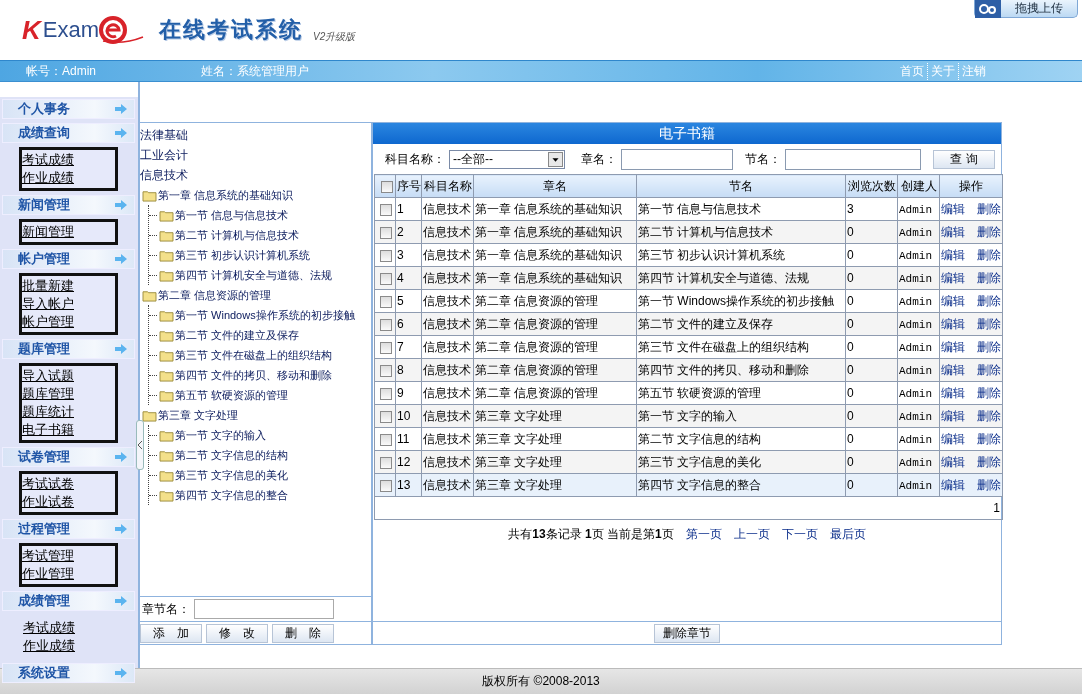  What do you see at coordinates (799, 534) in the screenshot?
I see `page-link: 下一页` at bounding box center [799, 534].